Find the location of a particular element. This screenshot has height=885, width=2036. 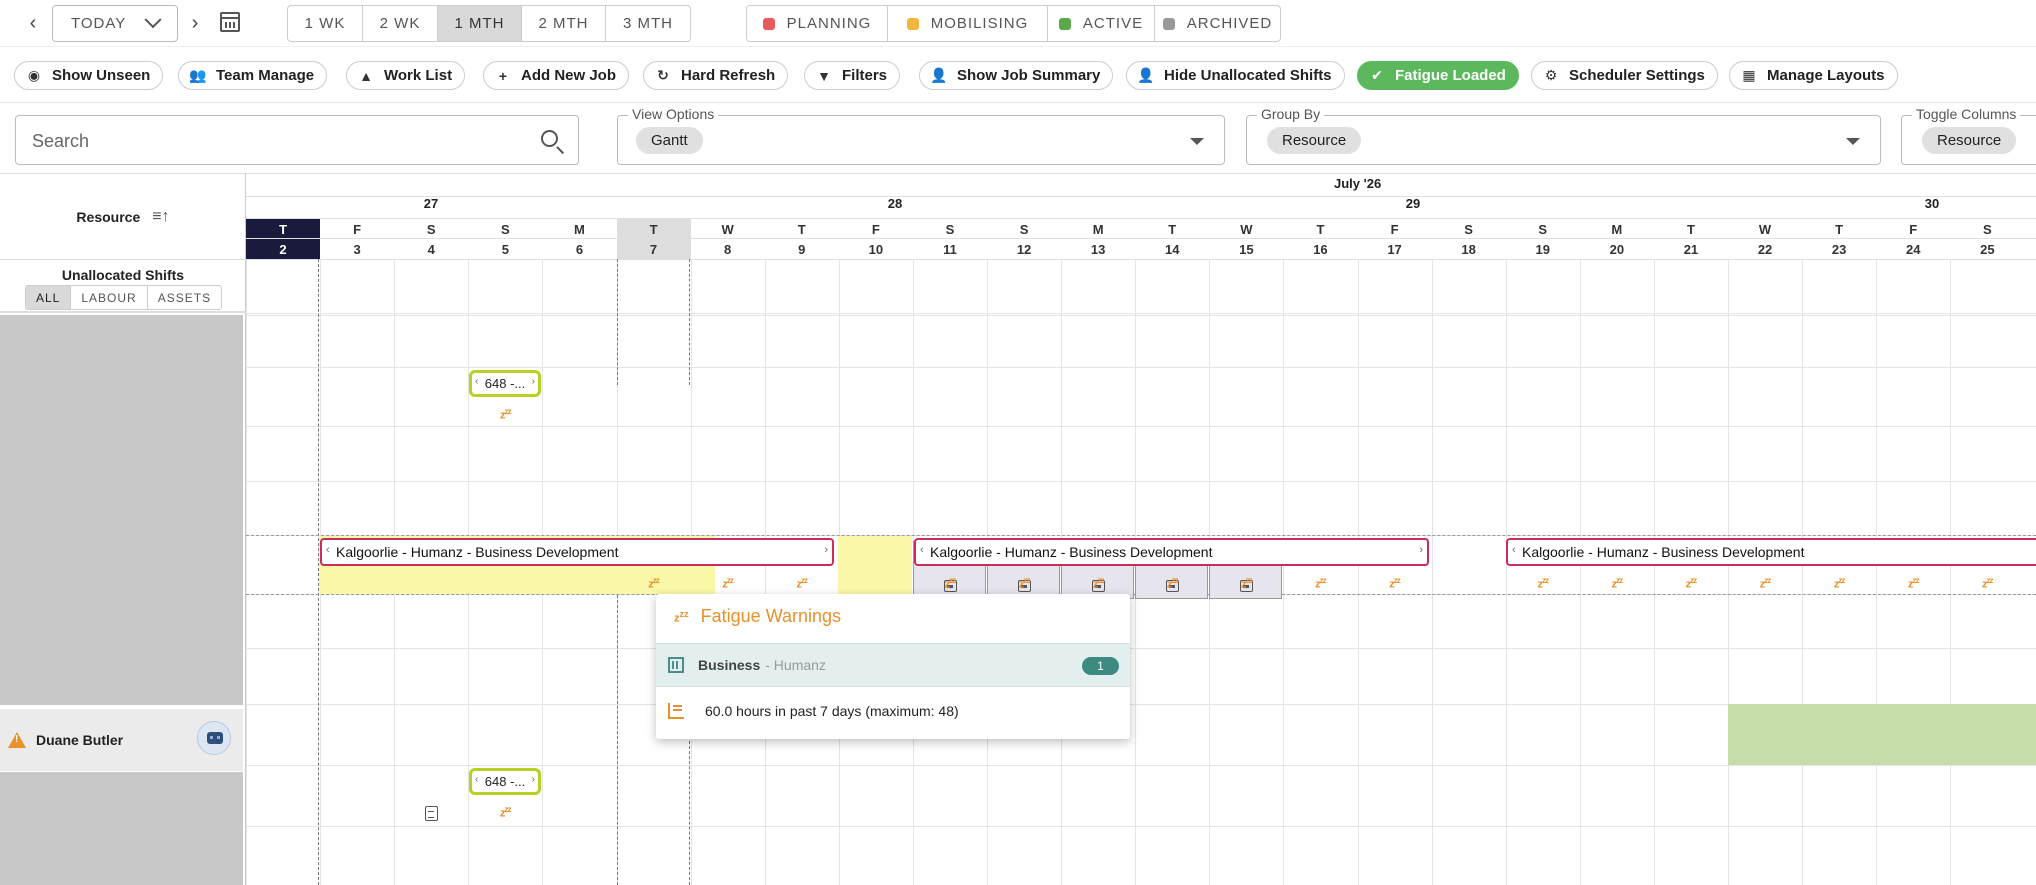

chevron-left-icon: ‹ is located at coordinates (477, 779).